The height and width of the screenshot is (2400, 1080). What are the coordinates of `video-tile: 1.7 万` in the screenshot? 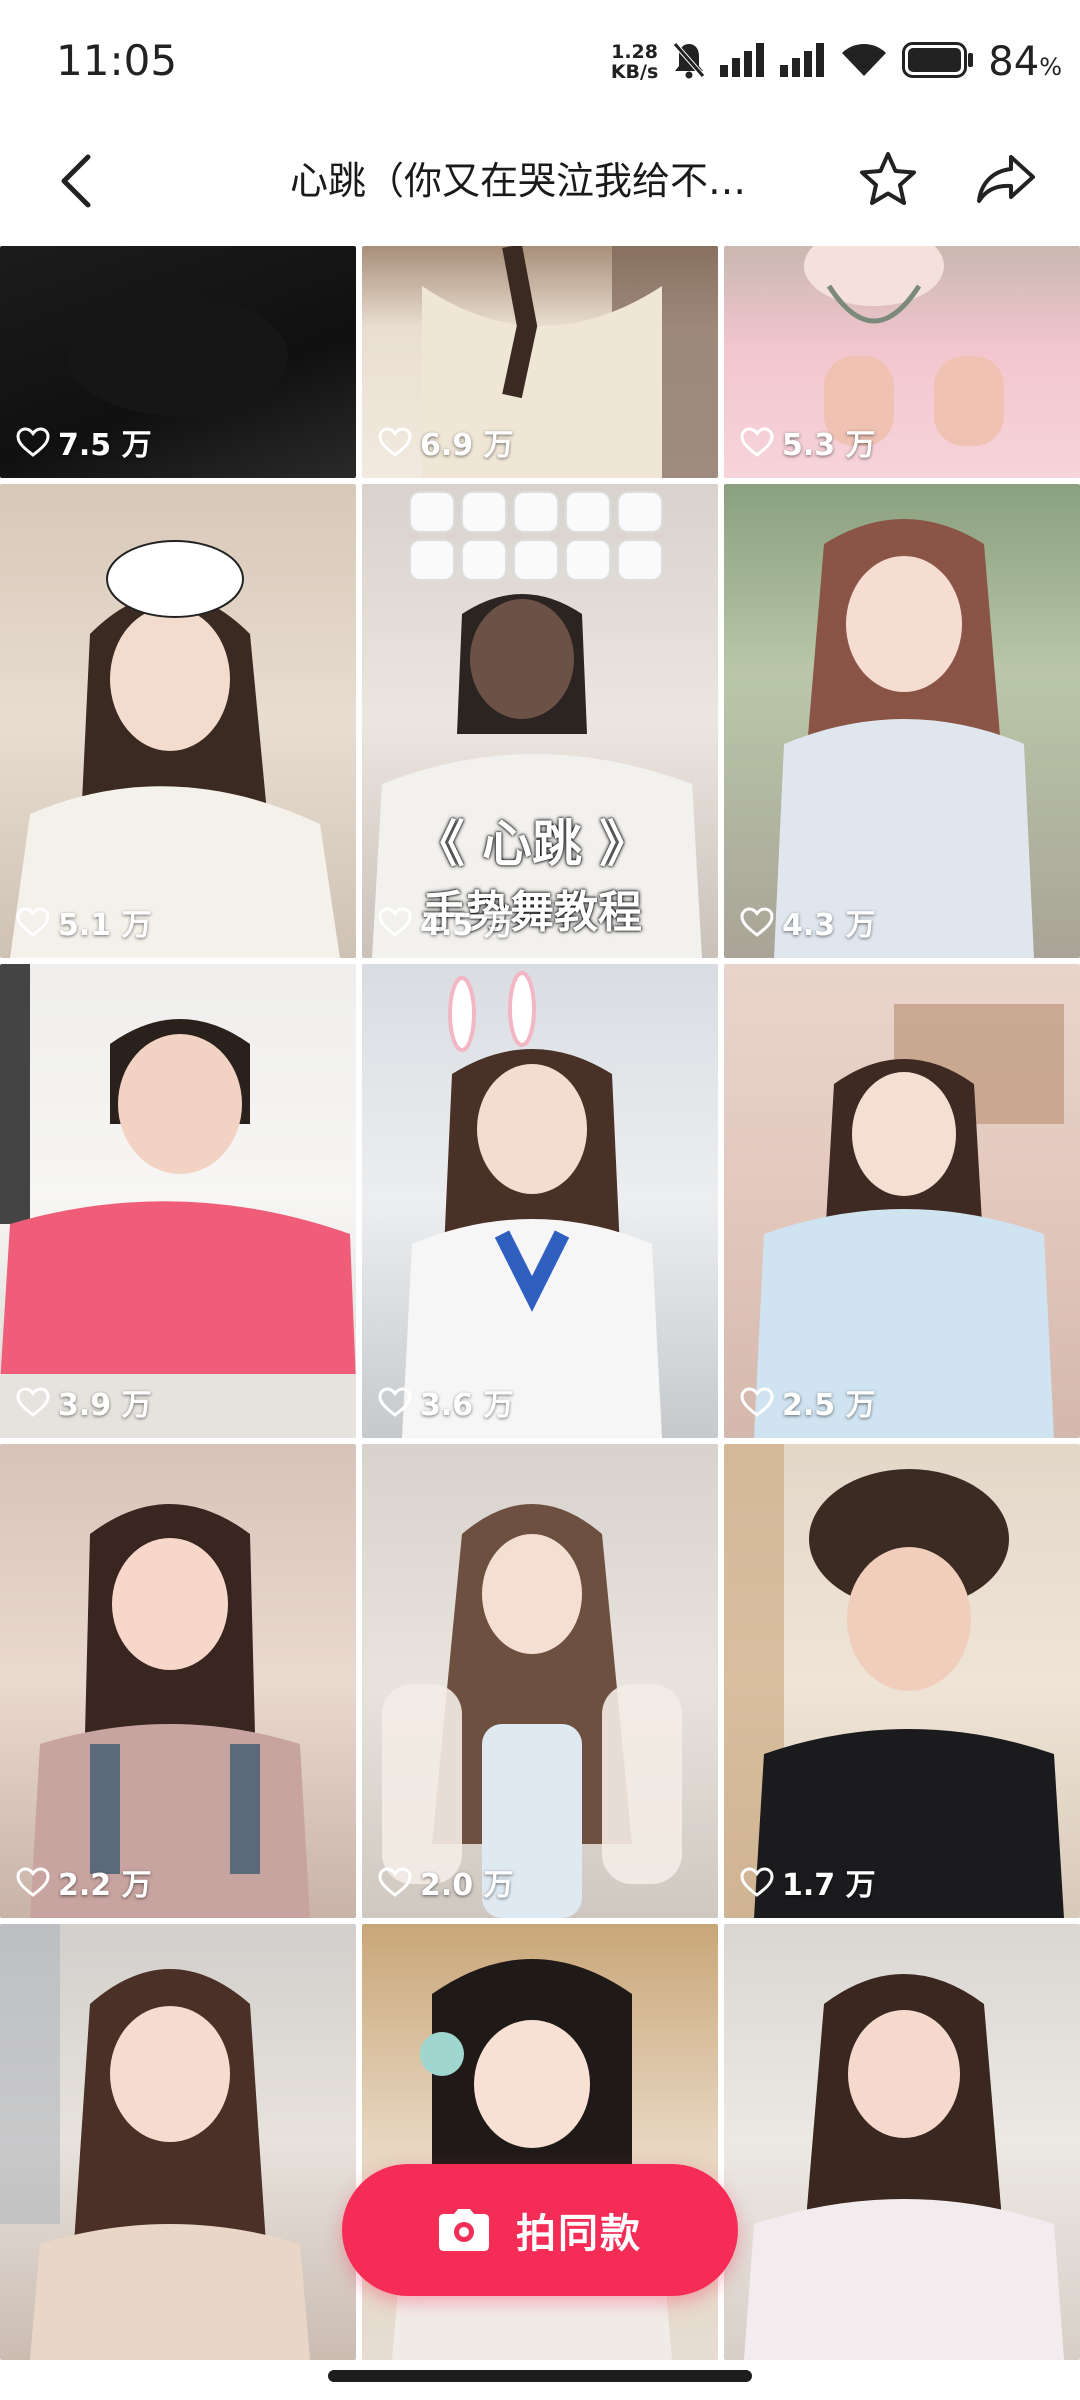 It's located at (902, 1681).